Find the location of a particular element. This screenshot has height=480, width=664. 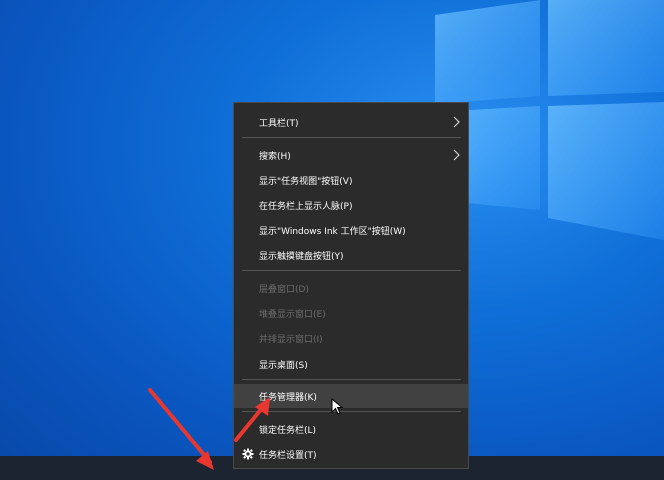

menu-item-label: 显示桌面(S) is located at coordinates (283, 365).